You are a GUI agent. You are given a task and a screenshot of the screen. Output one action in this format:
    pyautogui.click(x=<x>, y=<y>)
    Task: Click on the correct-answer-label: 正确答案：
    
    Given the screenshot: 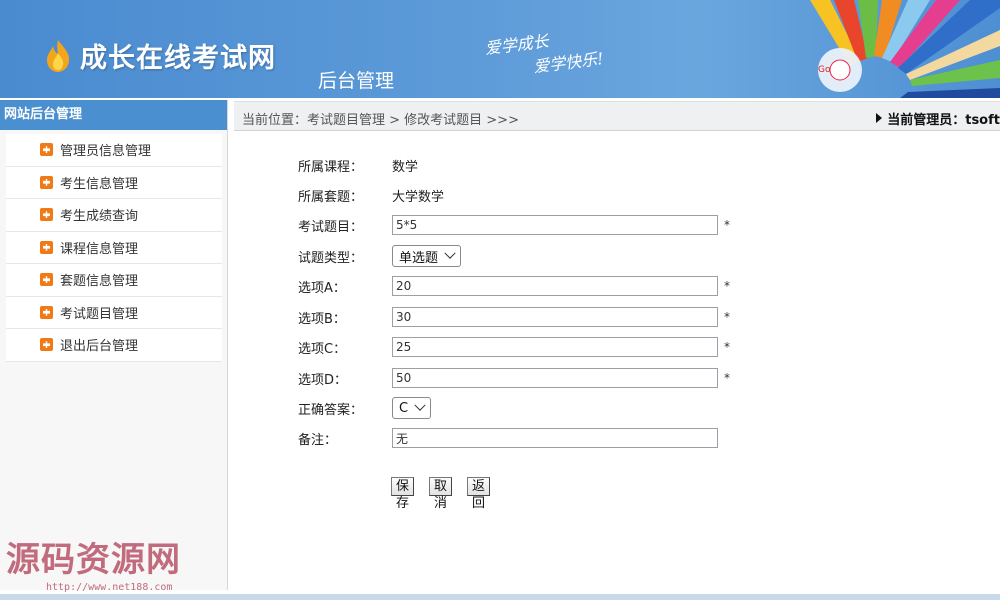 What is the action you would take?
    pyautogui.click(x=331, y=410)
    